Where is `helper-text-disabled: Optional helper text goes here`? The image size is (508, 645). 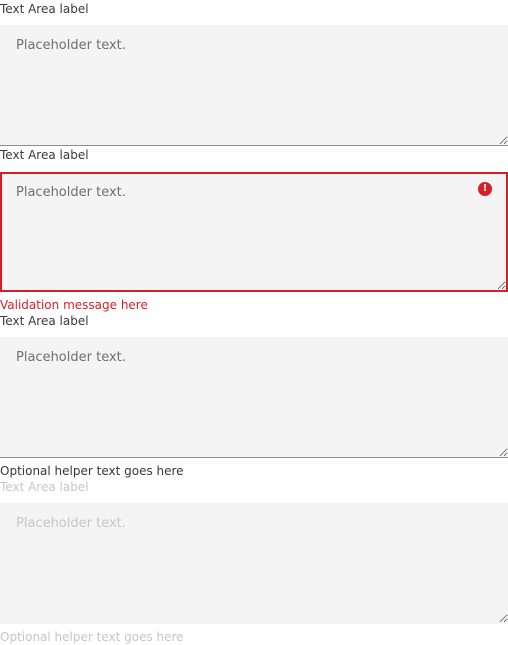
helper-text-disabled: Optional helper text goes here is located at coordinates (92, 637).